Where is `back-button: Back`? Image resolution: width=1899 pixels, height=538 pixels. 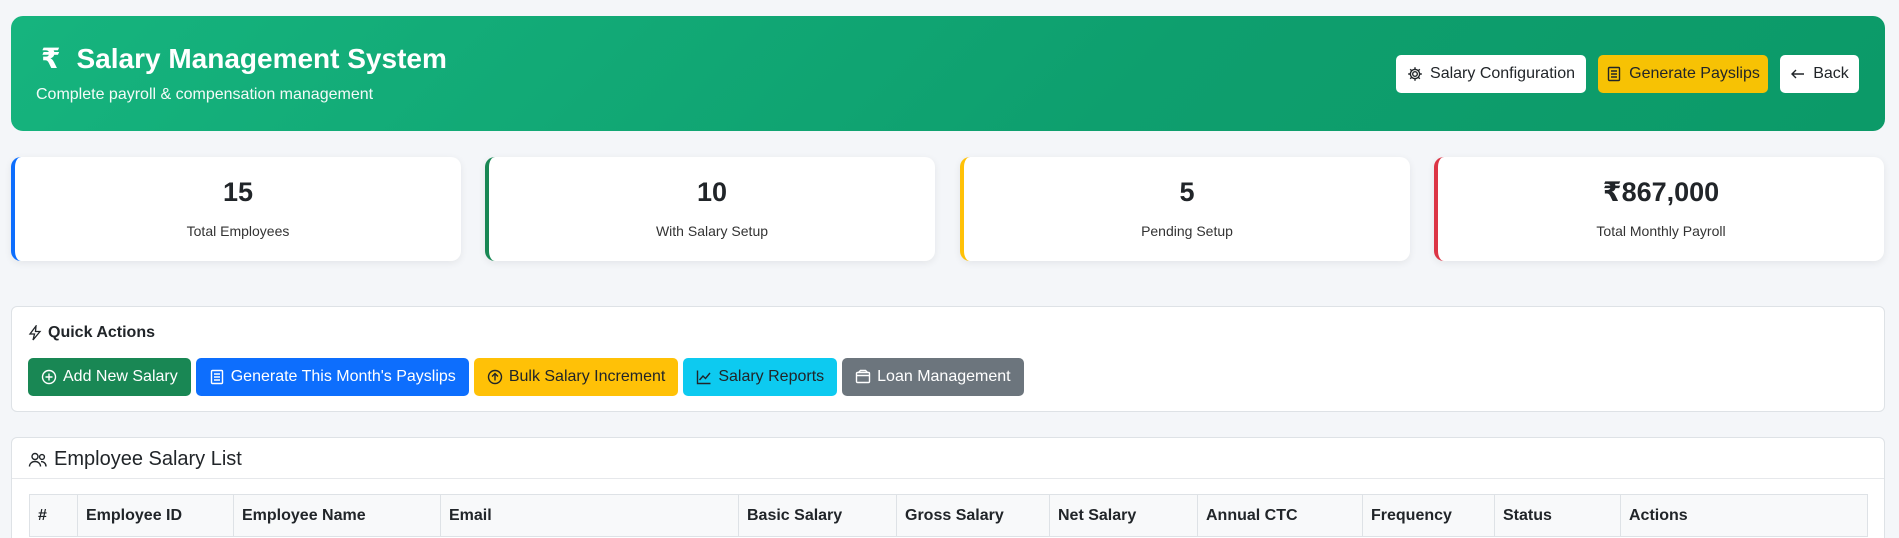
back-button: Back is located at coordinates (1819, 74).